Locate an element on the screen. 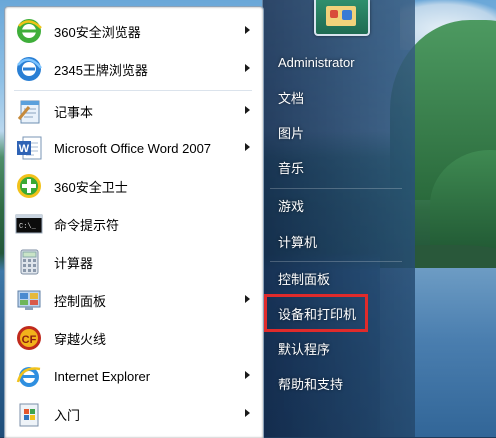  user-picture is located at coordinates (342, 18).